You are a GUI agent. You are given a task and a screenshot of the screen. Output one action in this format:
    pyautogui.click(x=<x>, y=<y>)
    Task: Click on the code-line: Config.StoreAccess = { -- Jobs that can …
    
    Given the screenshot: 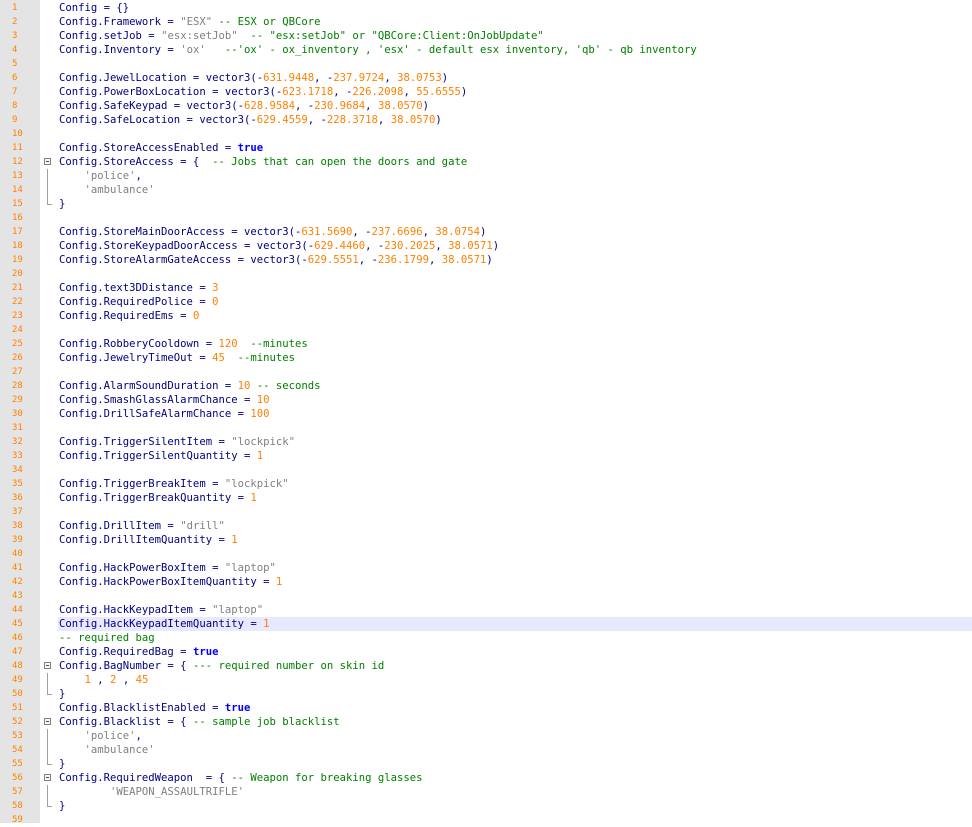 What is the action you would take?
    pyautogui.click(x=515, y=162)
    